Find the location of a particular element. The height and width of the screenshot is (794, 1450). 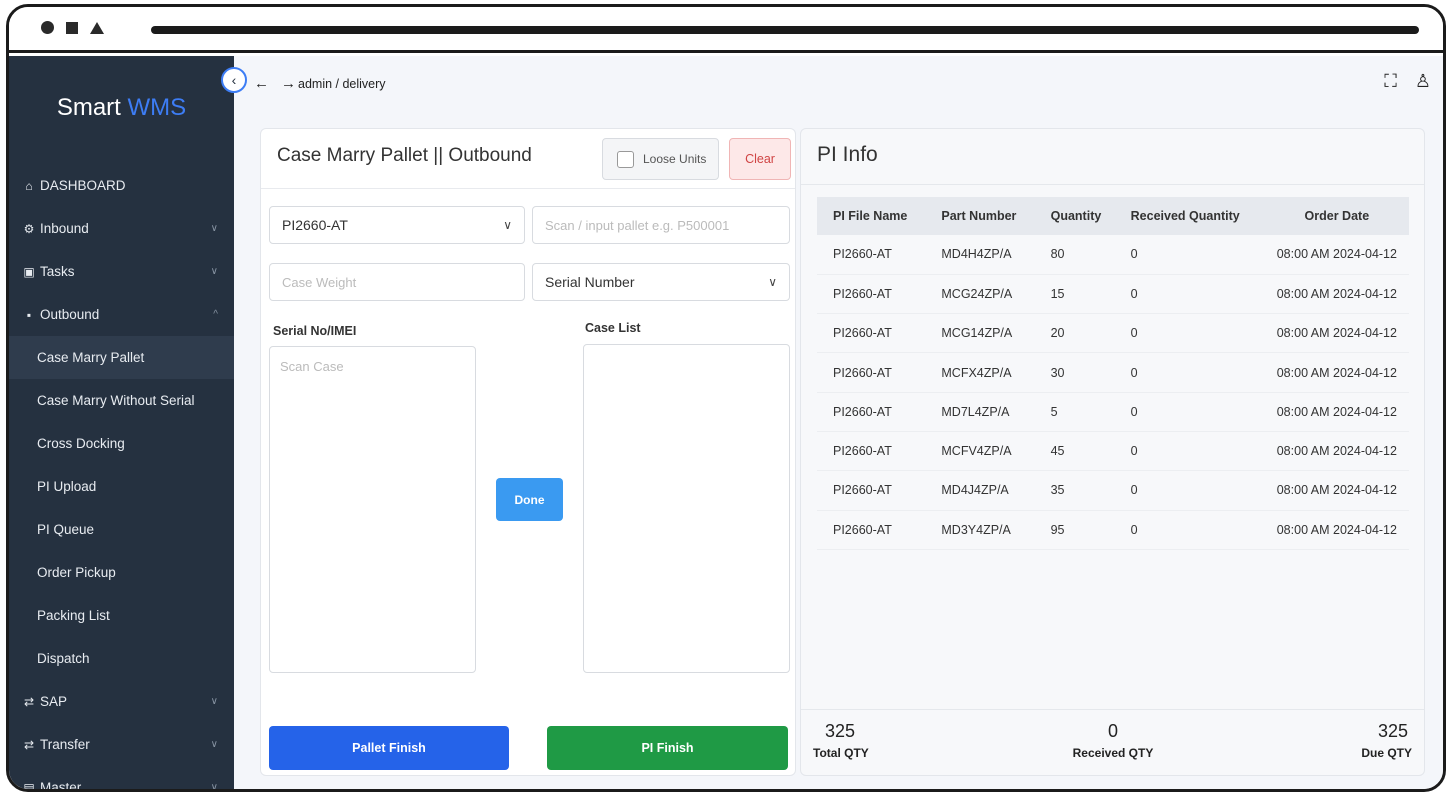

case-list-label: Case List is located at coordinates (613, 328).